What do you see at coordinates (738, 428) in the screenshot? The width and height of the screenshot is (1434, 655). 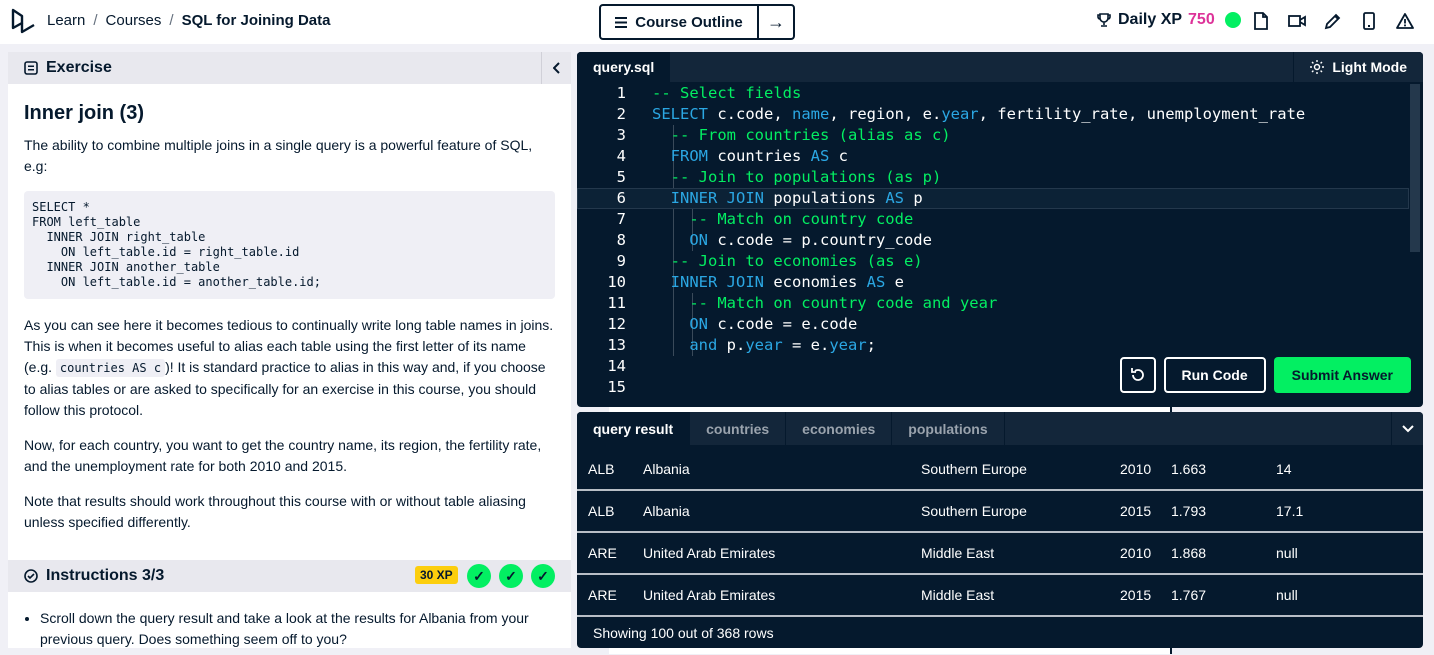 I see `tab-countries: countries` at bounding box center [738, 428].